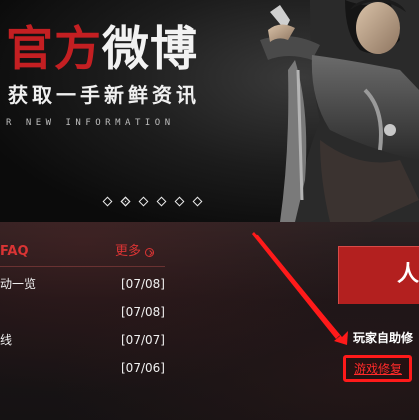 This screenshot has height=420, width=419. Describe the element at coordinates (85, 312) in the screenshot. I see `faq-item: [07/08]` at that location.